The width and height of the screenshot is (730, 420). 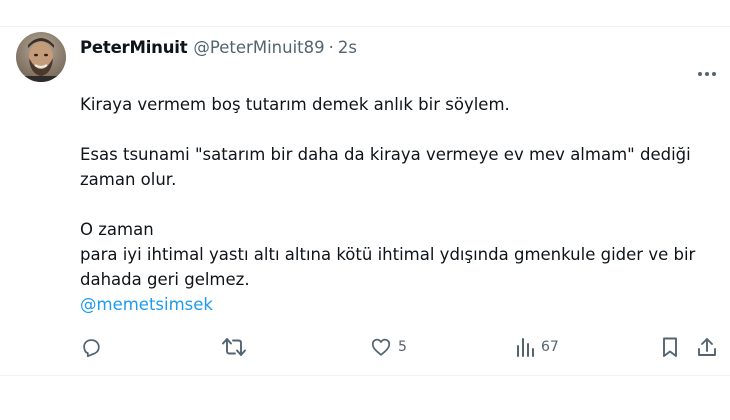 What do you see at coordinates (537, 347) in the screenshot?
I see `views-button: 67` at bounding box center [537, 347].